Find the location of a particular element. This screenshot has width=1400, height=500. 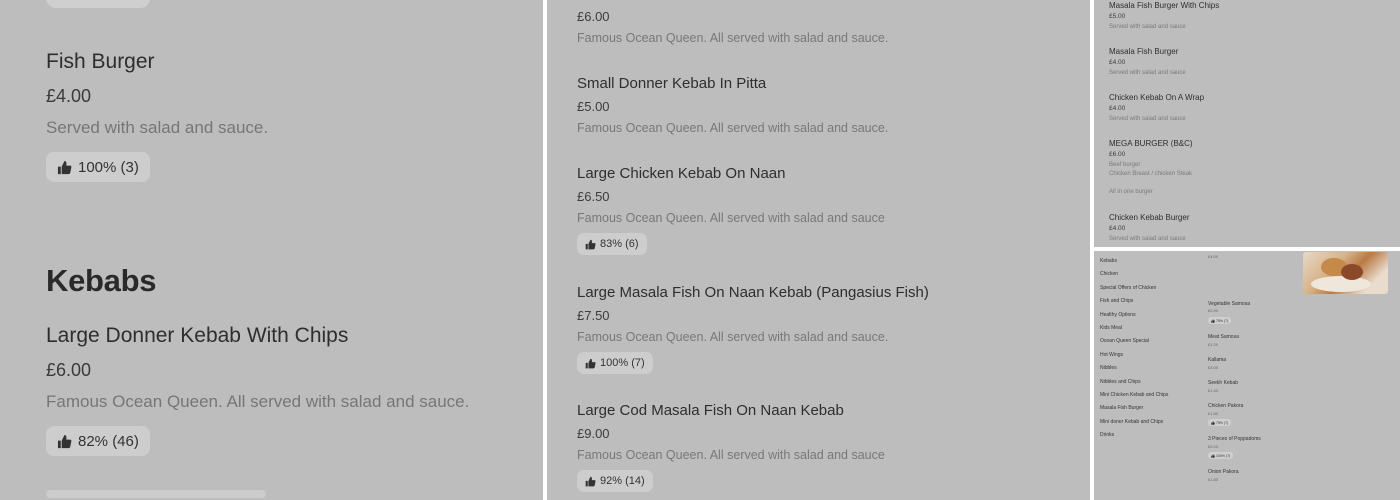

rating-text: 100% (3) is located at coordinates (108, 167).